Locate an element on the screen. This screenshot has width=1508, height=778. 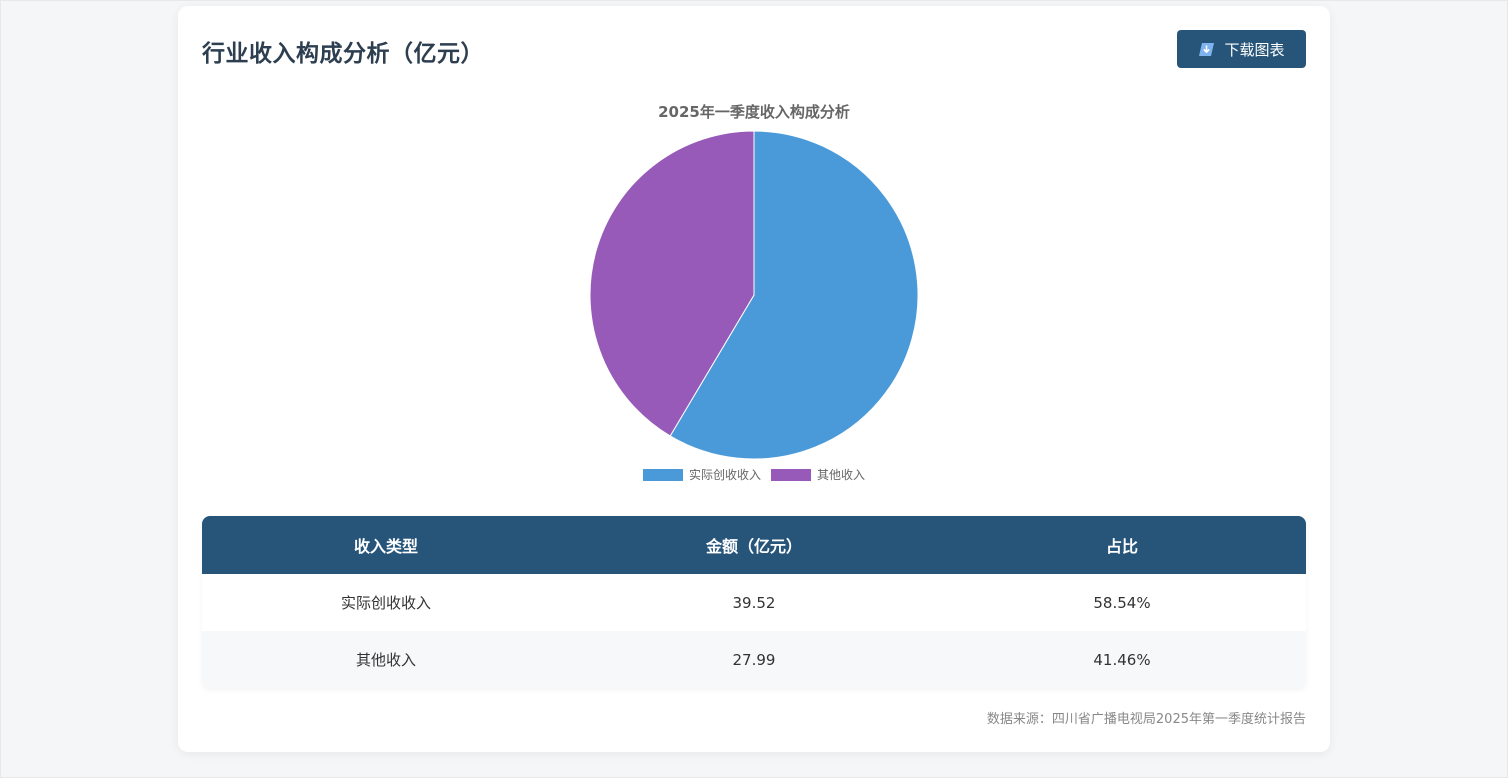
data-source-note: 数据来源：四川省广播电视局2025年第一季度统计报告 is located at coordinates (1146, 719).